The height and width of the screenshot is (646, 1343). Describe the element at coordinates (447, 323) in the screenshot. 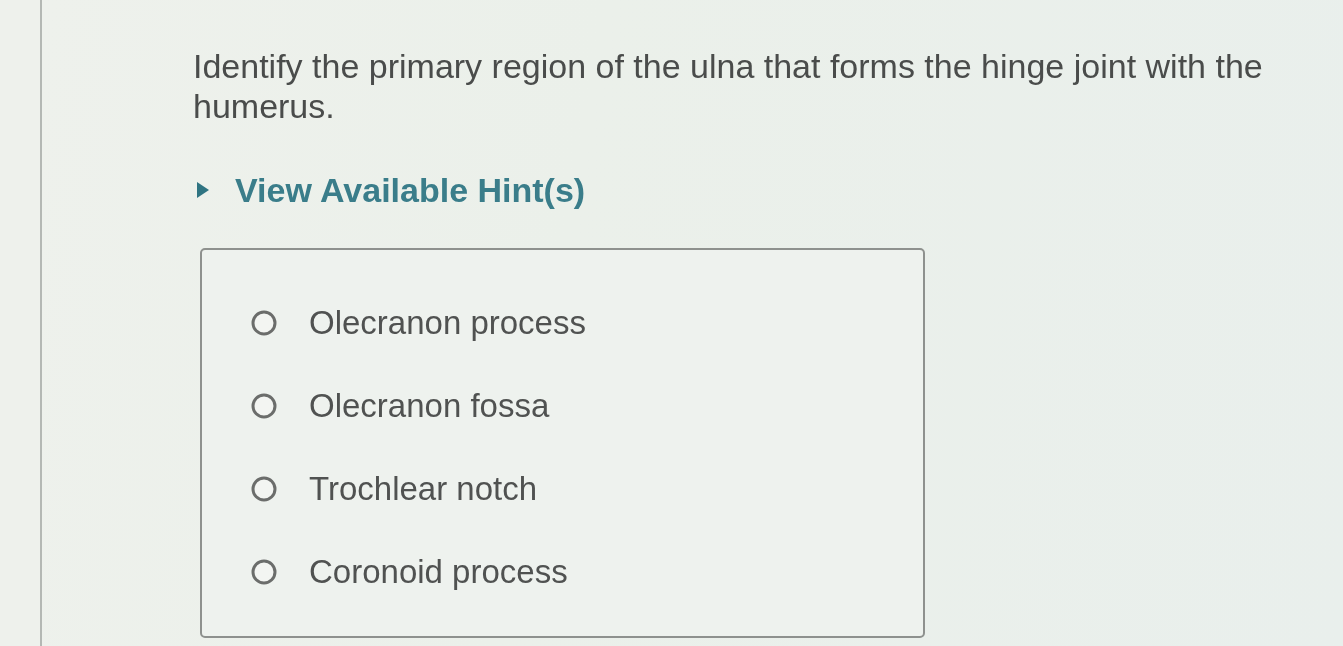

I see `option-label: Olecranon process` at that location.